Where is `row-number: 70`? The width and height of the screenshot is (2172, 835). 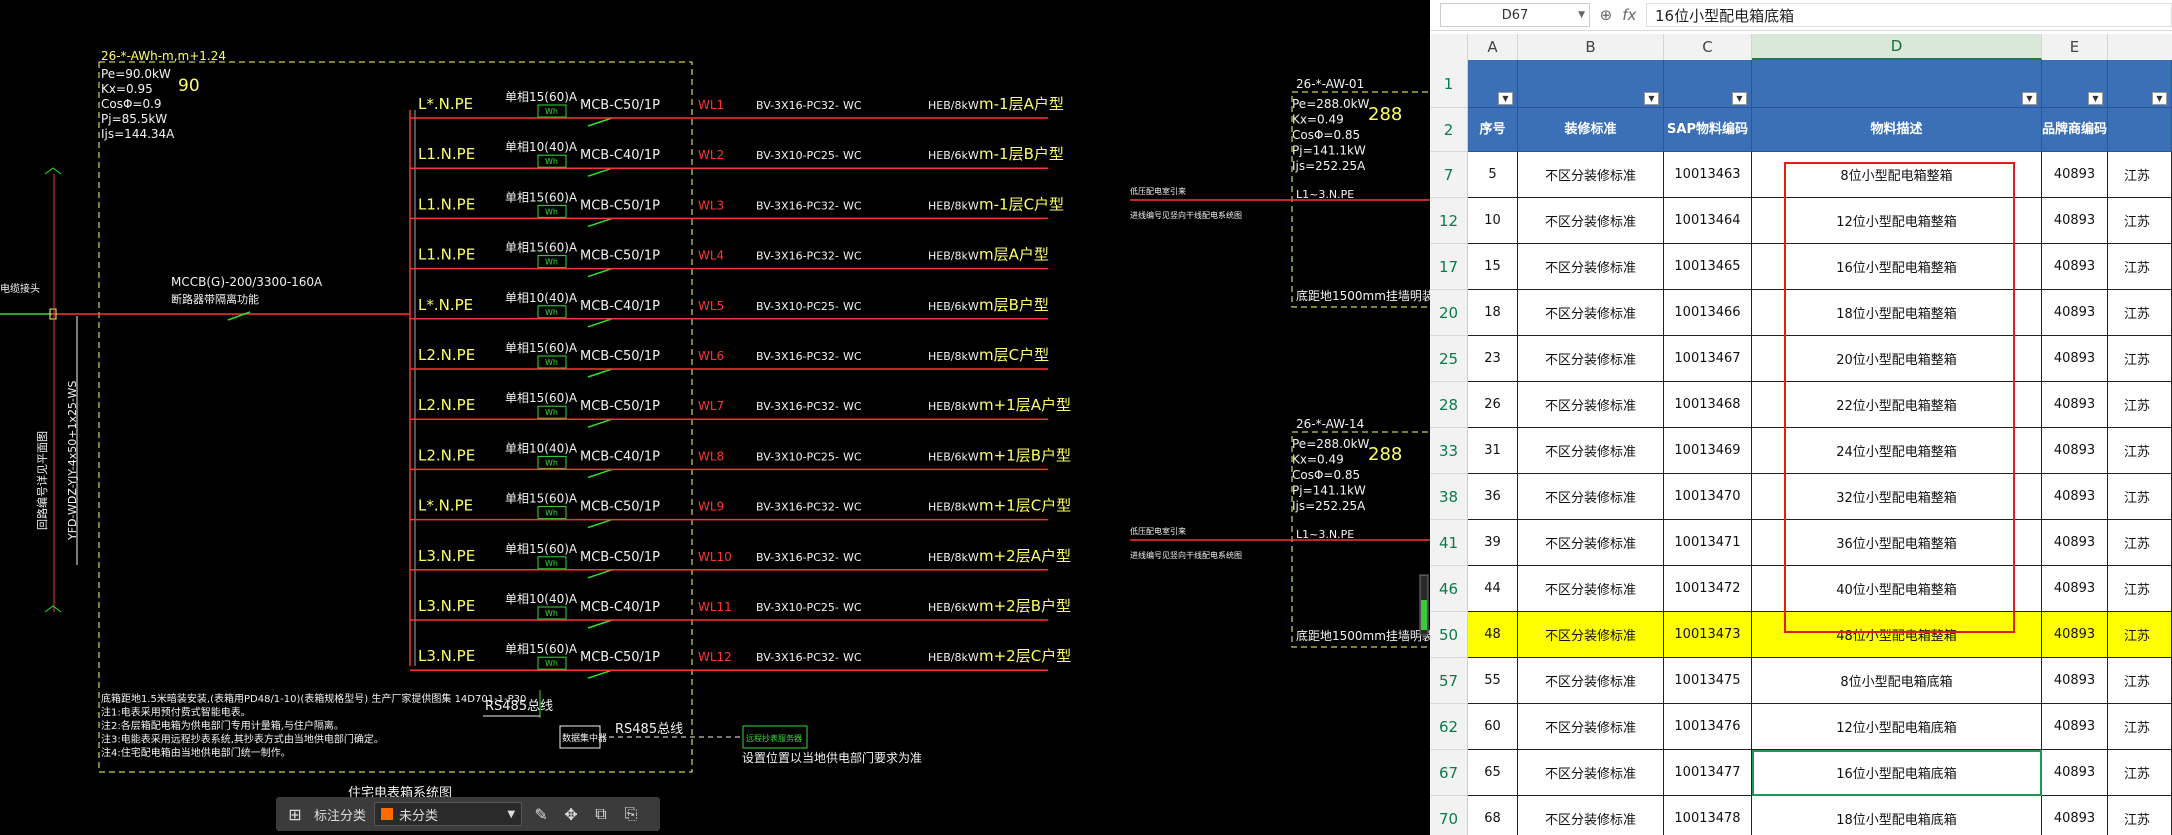
row-number: 70 is located at coordinates (1449, 815).